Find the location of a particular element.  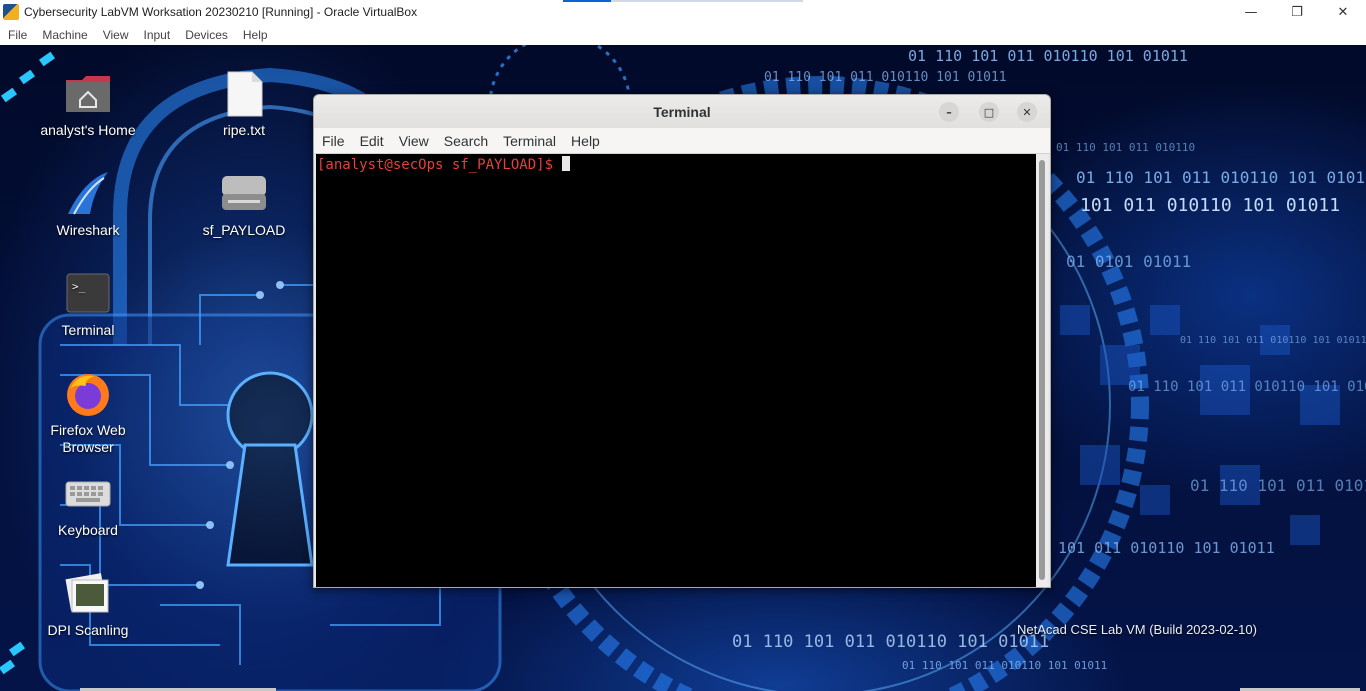

menu-help: Help is located at coordinates (255, 35).